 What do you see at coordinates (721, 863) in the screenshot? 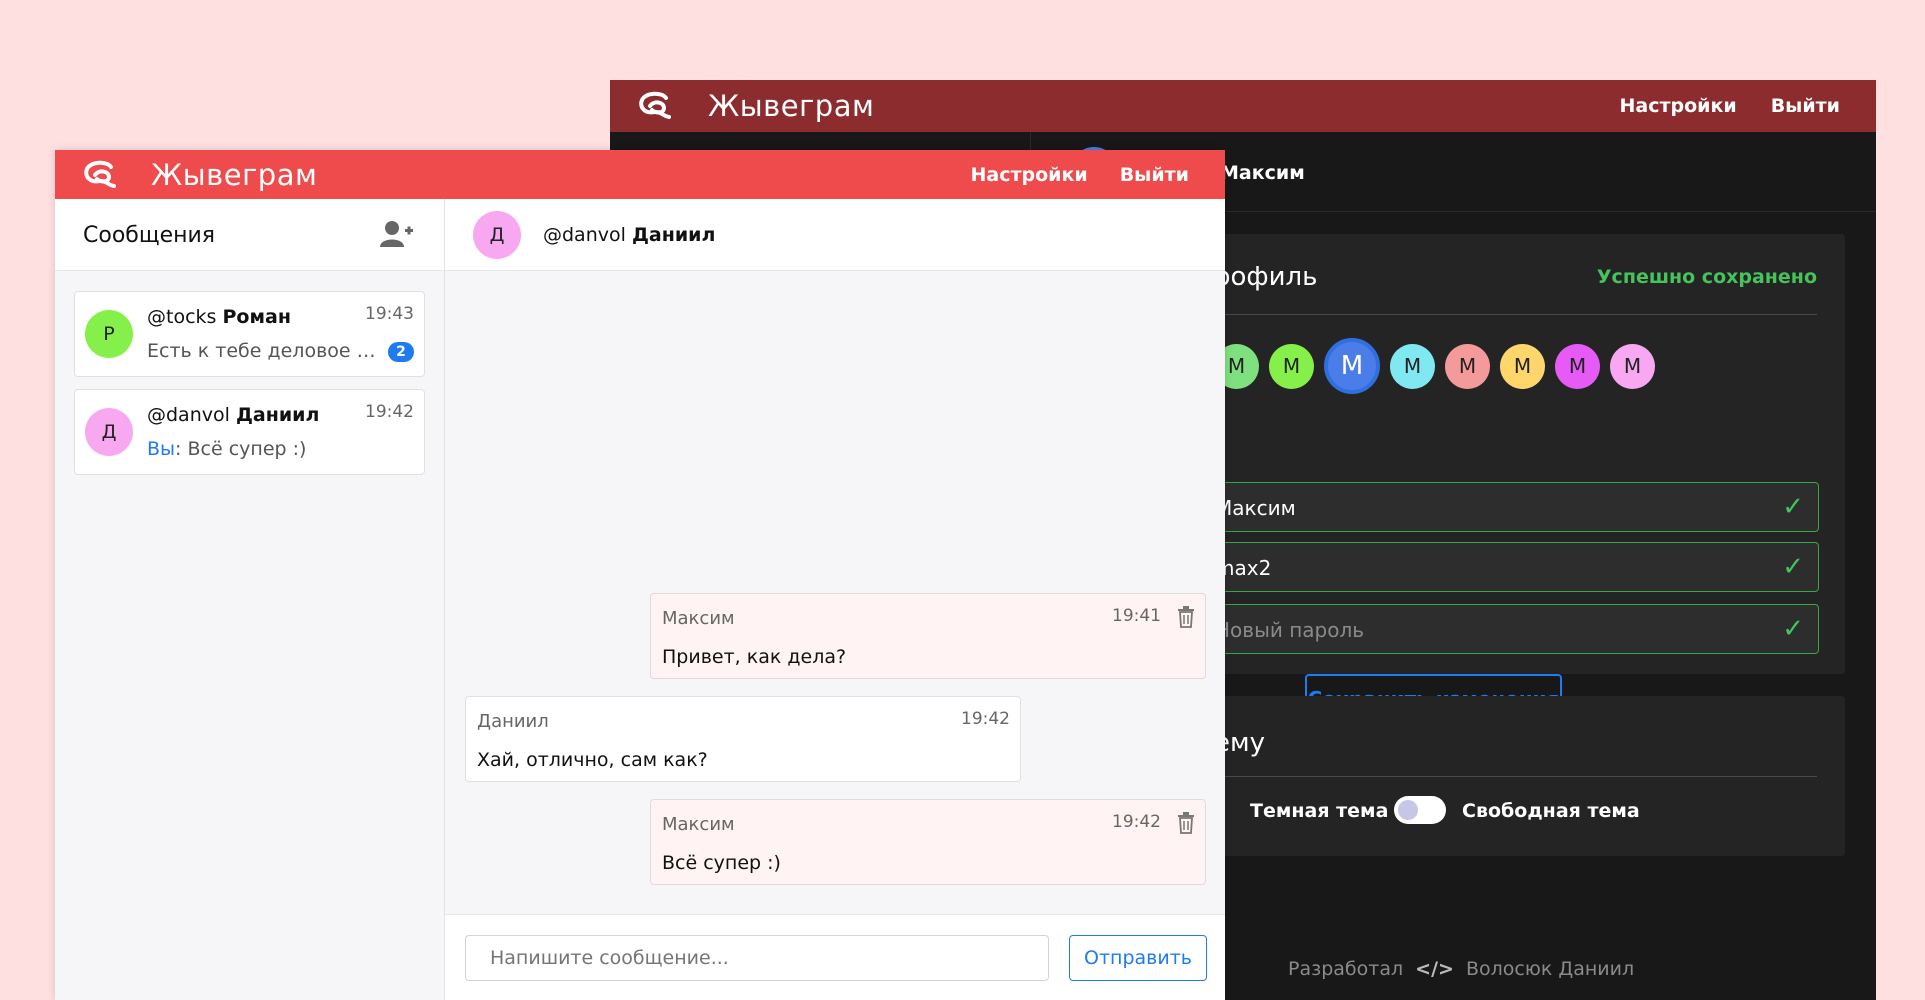
I see `message-text: Всё супер :)` at bounding box center [721, 863].